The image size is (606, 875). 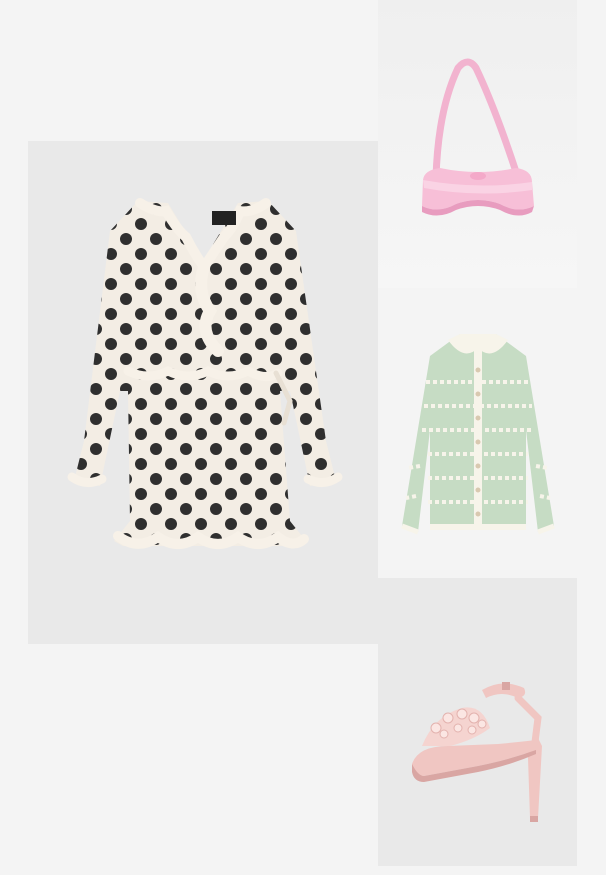 I want to click on product-tile-sandal, so click(x=477, y=722).